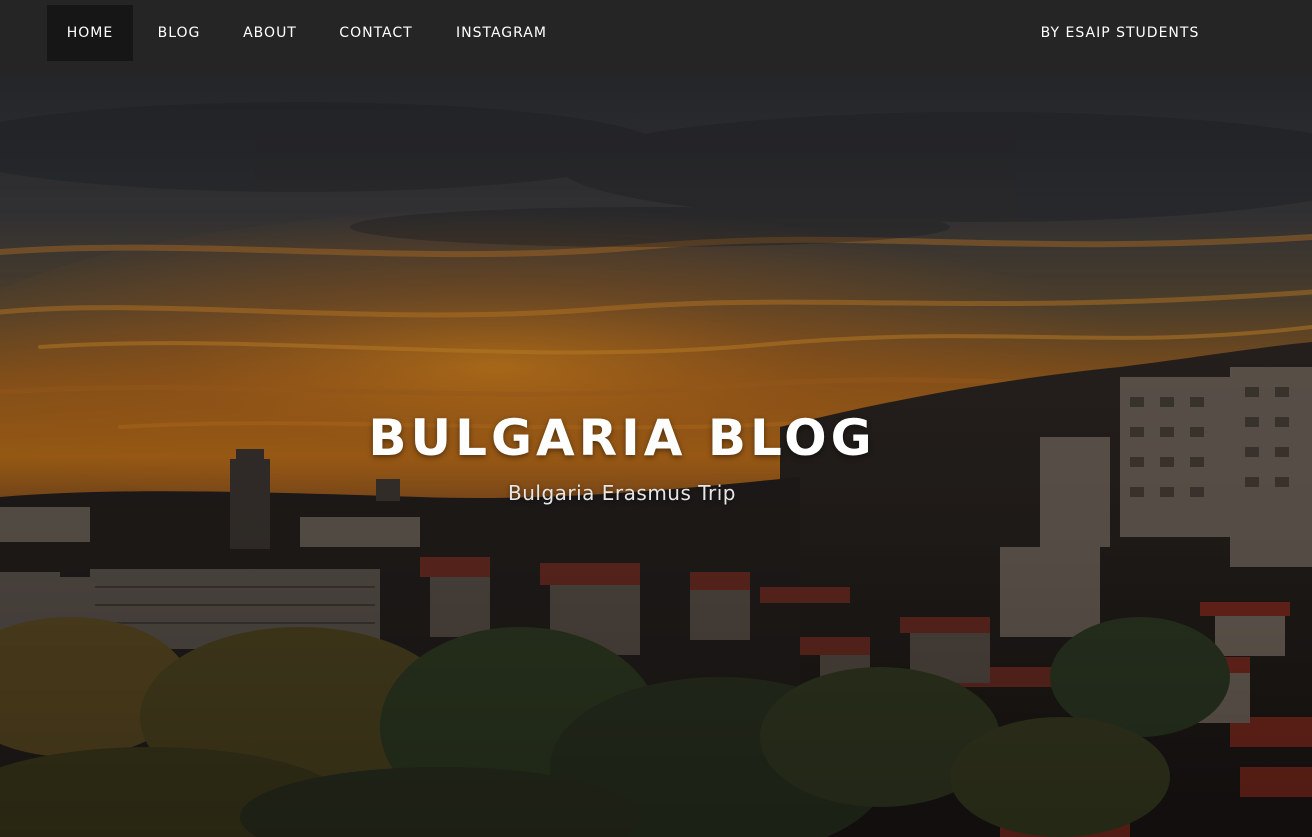 The image size is (1312, 837). Describe the element at coordinates (501, 33) in the screenshot. I see `nav-instagram-link: INSTAGRAM` at that location.